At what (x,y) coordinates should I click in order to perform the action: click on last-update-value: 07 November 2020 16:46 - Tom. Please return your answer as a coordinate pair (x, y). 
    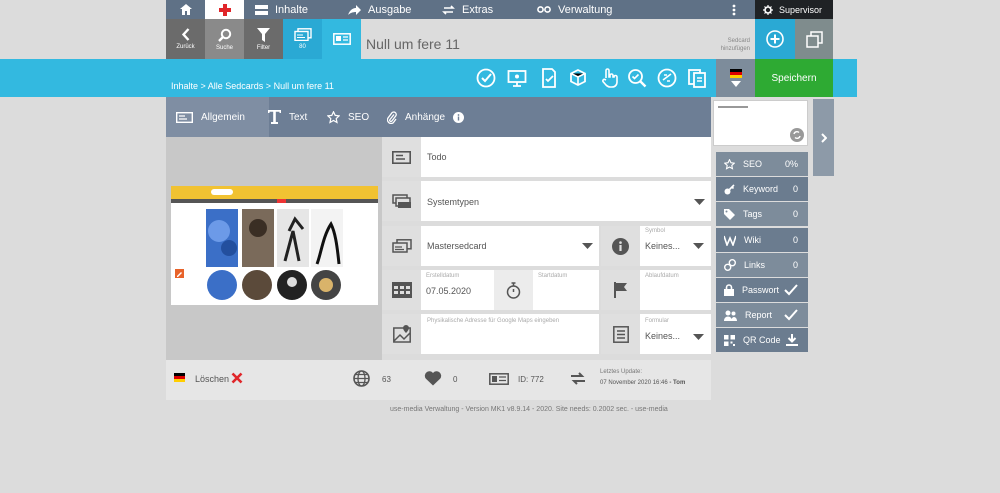
    Looking at the image, I should click on (642, 383).